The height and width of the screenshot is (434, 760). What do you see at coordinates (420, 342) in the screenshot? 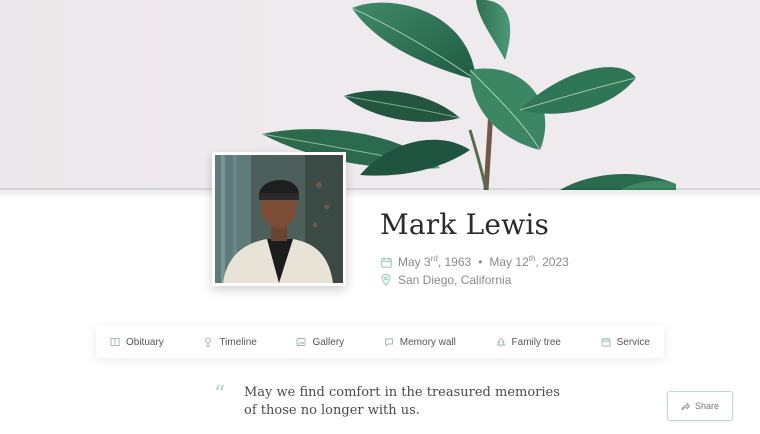
I see `nav-item-memory-wall: Memory wall` at bounding box center [420, 342].